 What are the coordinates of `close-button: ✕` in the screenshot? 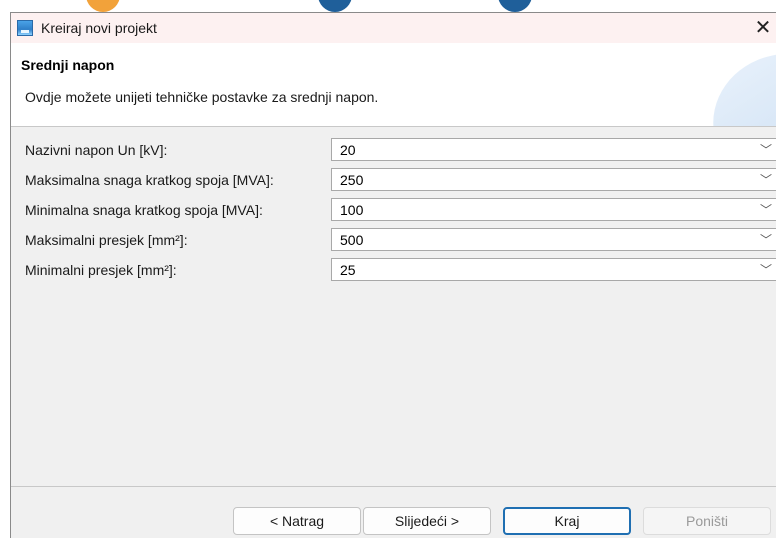 It's located at (762, 28).